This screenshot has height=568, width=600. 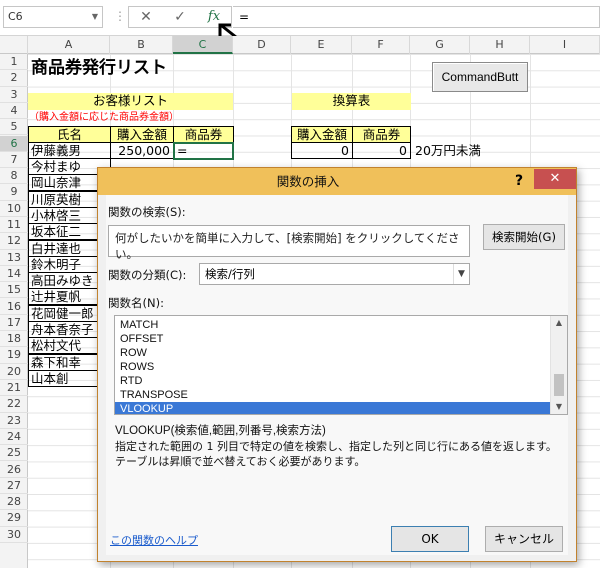 What do you see at coordinates (14, 502) in the screenshot?
I see `row-header: 28` at bounding box center [14, 502].